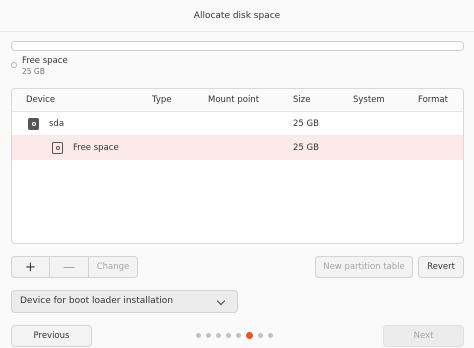 This screenshot has width=474, height=348. What do you see at coordinates (306, 124) in the screenshot?
I see `disk-size: 25 GB` at bounding box center [306, 124].